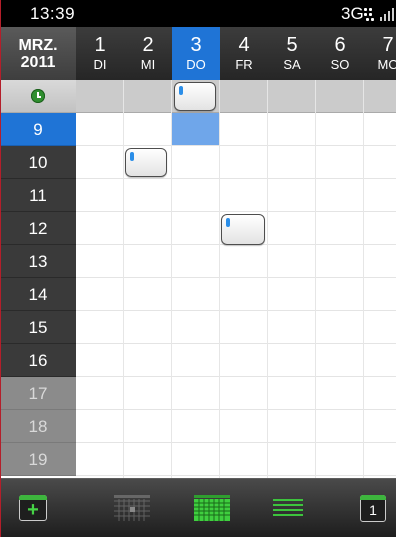 The image size is (396, 537). I want to click on day-number: 6, so click(340, 45).